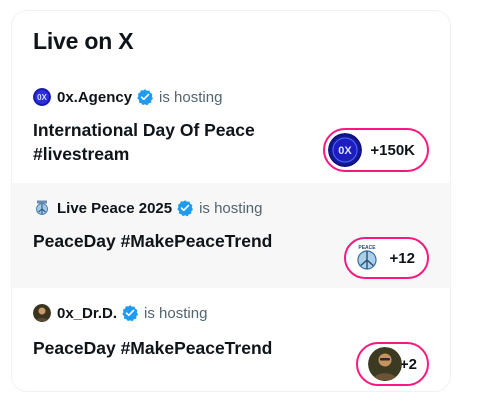 The height and width of the screenshot is (411, 478). What do you see at coordinates (385, 364) in the screenshot?
I see `listener-avatar` at bounding box center [385, 364].